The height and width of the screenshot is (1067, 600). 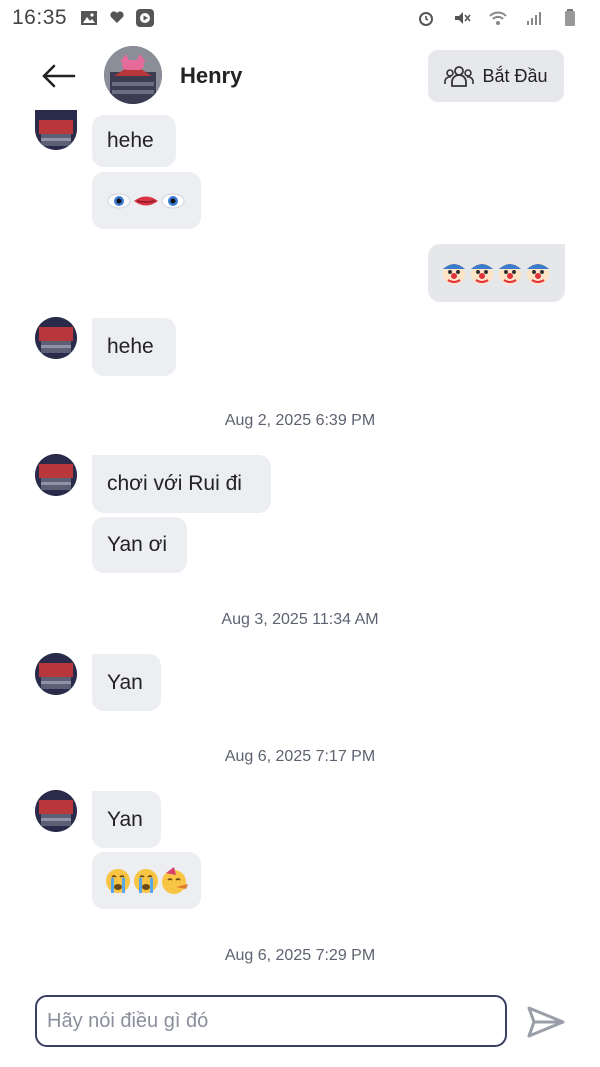 What do you see at coordinates (145, 18) in the screenshot?
I see `media-icon` at bounding box center [145, 18].